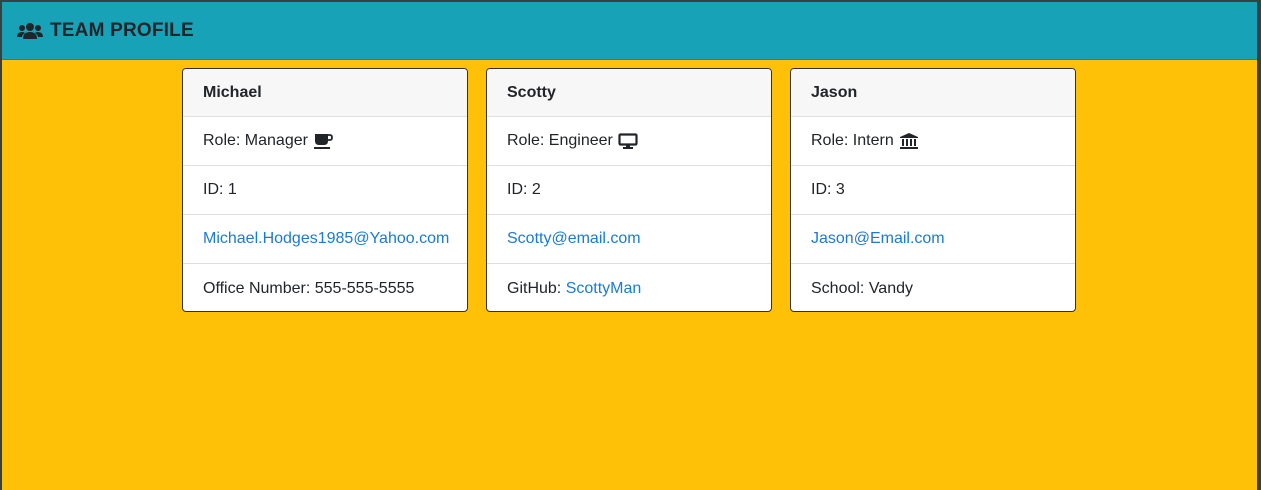 The height and width of the screenshot is (490, 1261). Describe the element at coordinates (220, 189) in the screenshot. I see `card-id: ID: 1` at that location.